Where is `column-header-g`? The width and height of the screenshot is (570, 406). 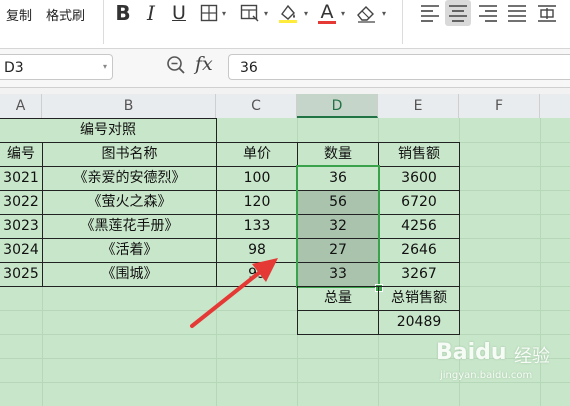 column-header-g is located at coordinates (555, 106).